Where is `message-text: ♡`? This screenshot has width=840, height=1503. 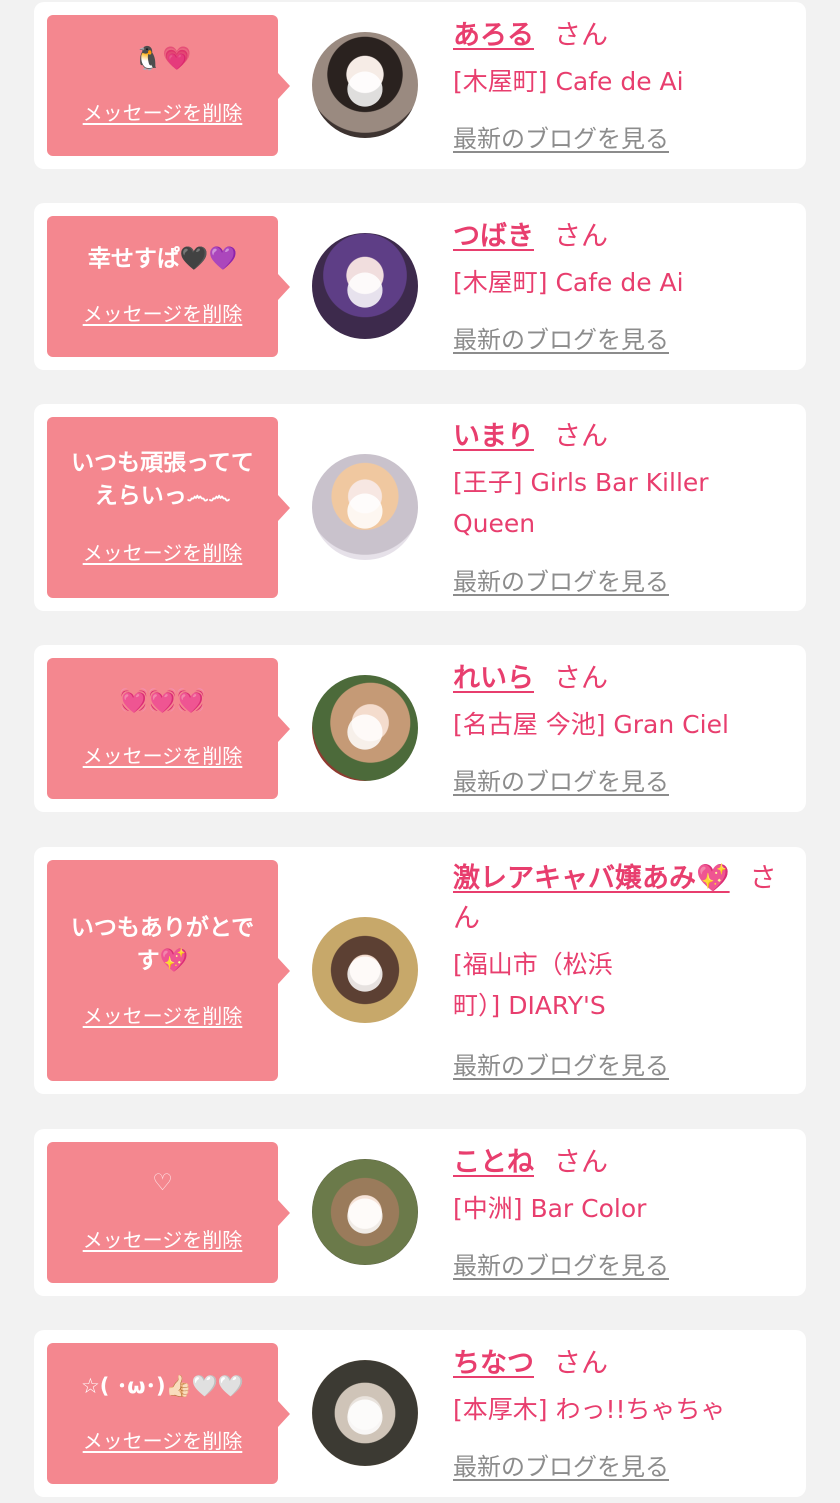 message-text: ♡ is located at coordinates (162, 1183).